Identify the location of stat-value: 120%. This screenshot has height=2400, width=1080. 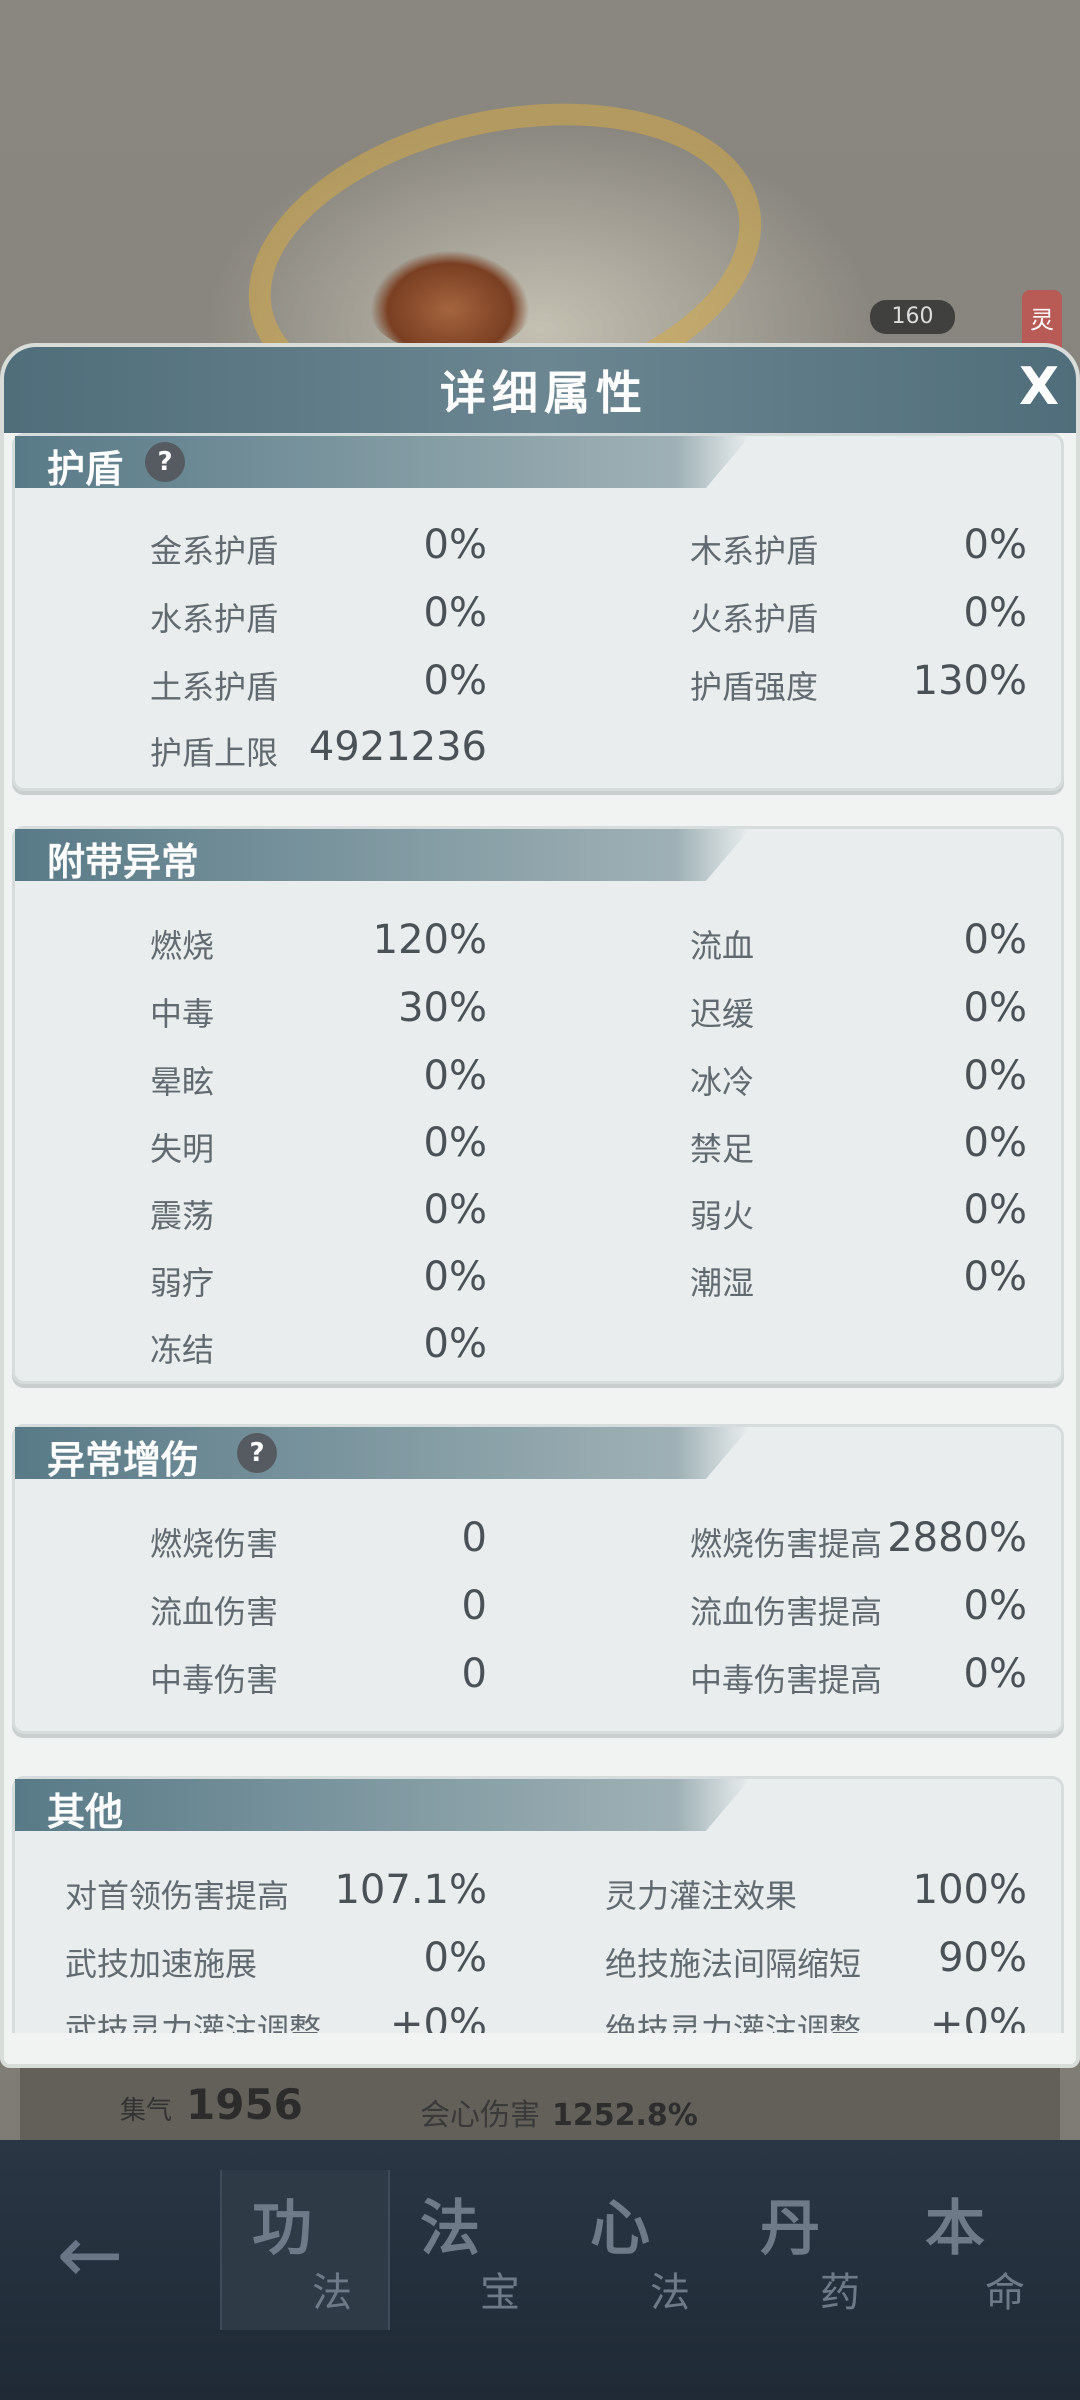
(429, 940).